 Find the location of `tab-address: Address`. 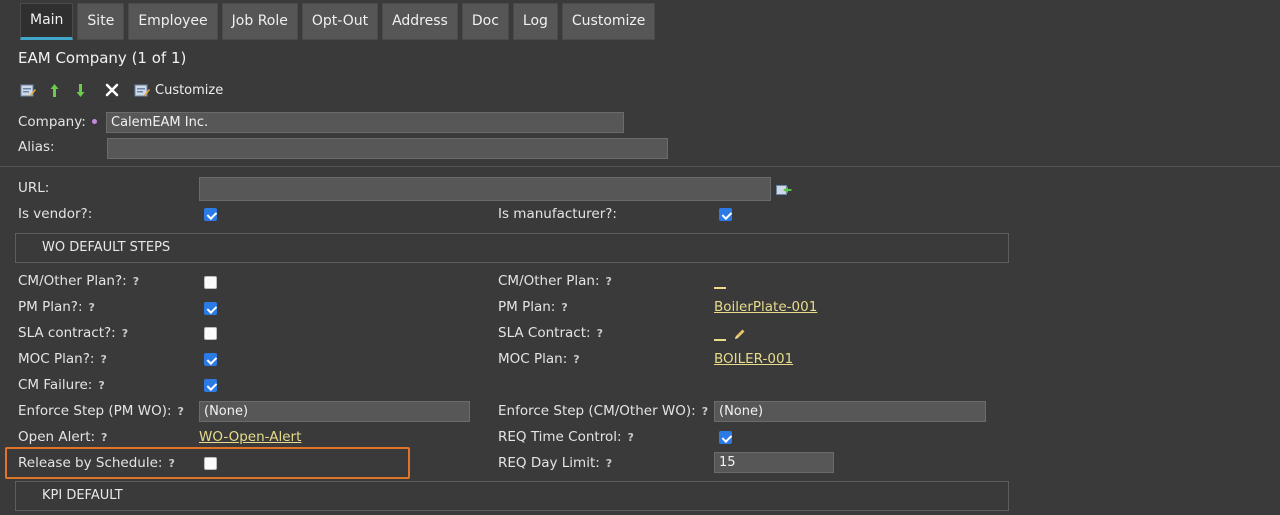

tab-address: Address is located at coordinates (420, 21).